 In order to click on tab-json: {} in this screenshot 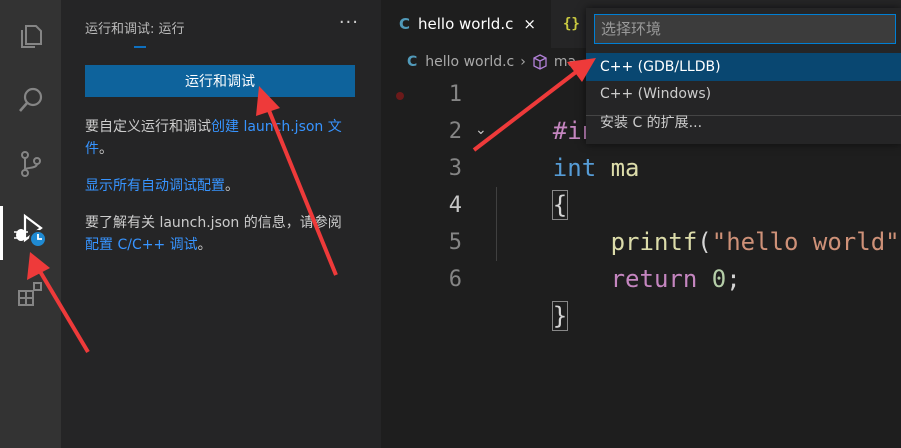, I will do `click(571, 24)`.